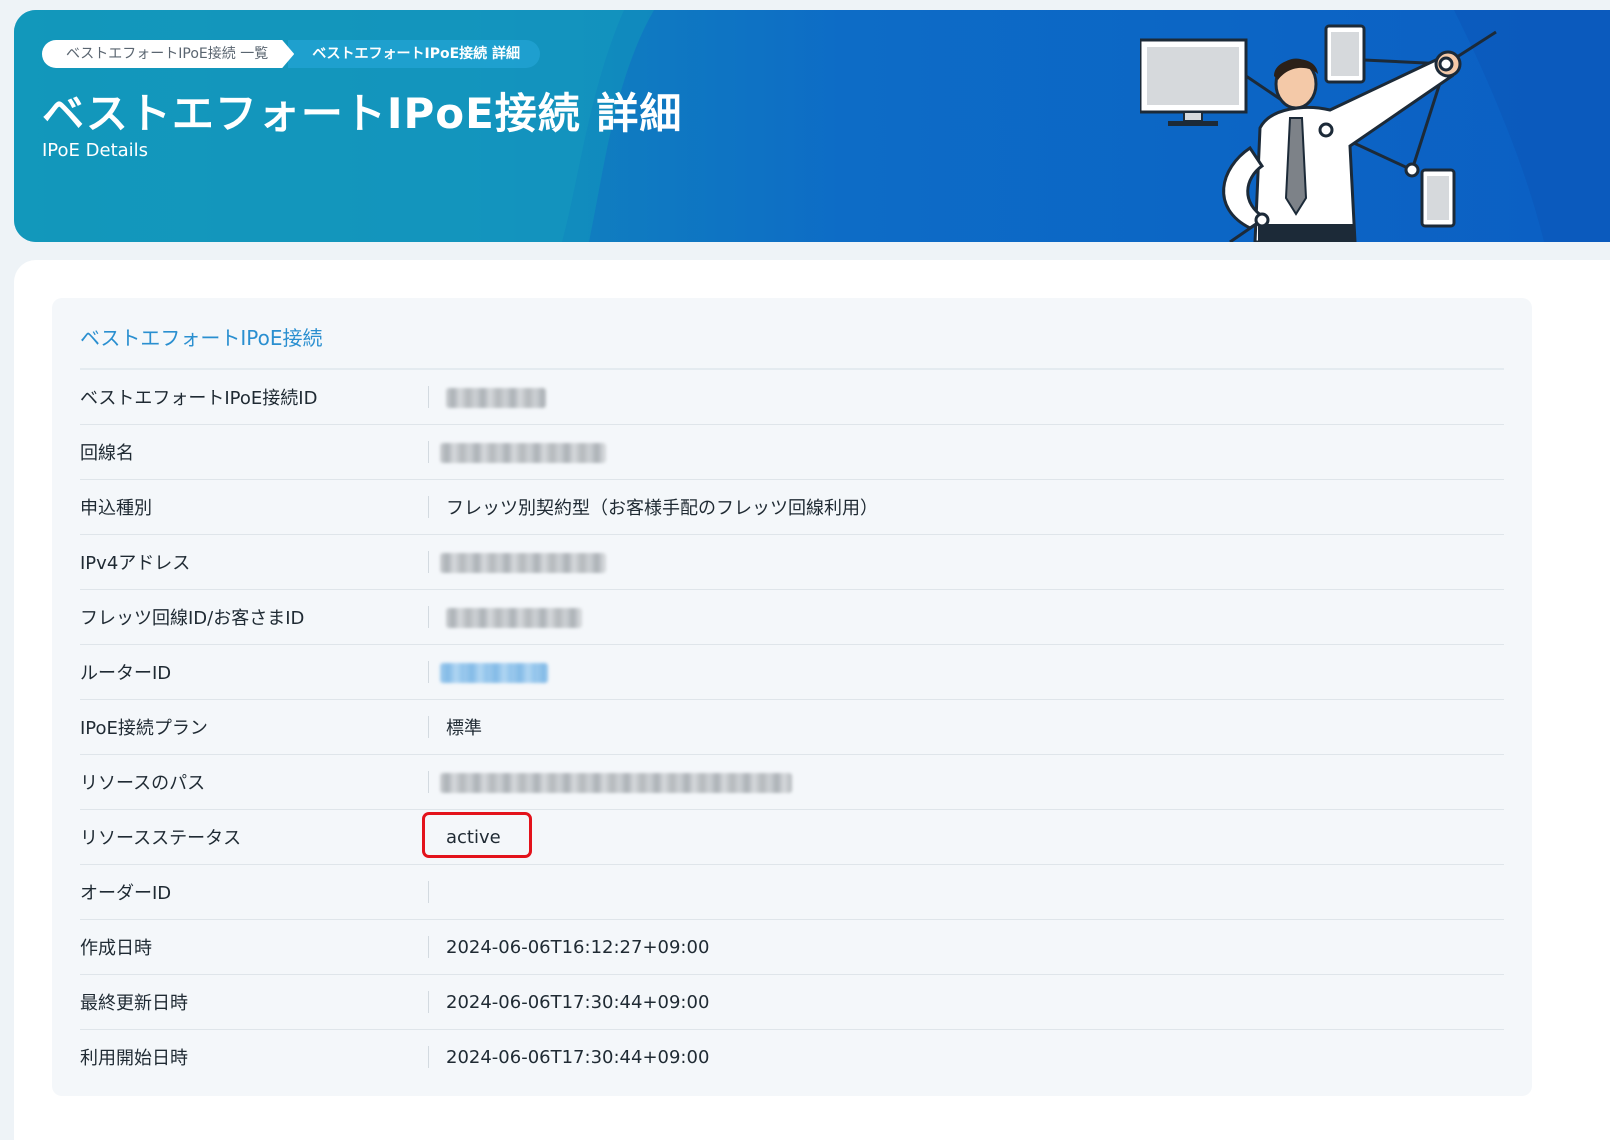 The image size is (1610, 1140). What do you see at coordinates (414, 54) in the screenshot?
I see `breadcrumb-current: ベストエフォートIPoE接続 詳細` at bounding box center [414, 54].